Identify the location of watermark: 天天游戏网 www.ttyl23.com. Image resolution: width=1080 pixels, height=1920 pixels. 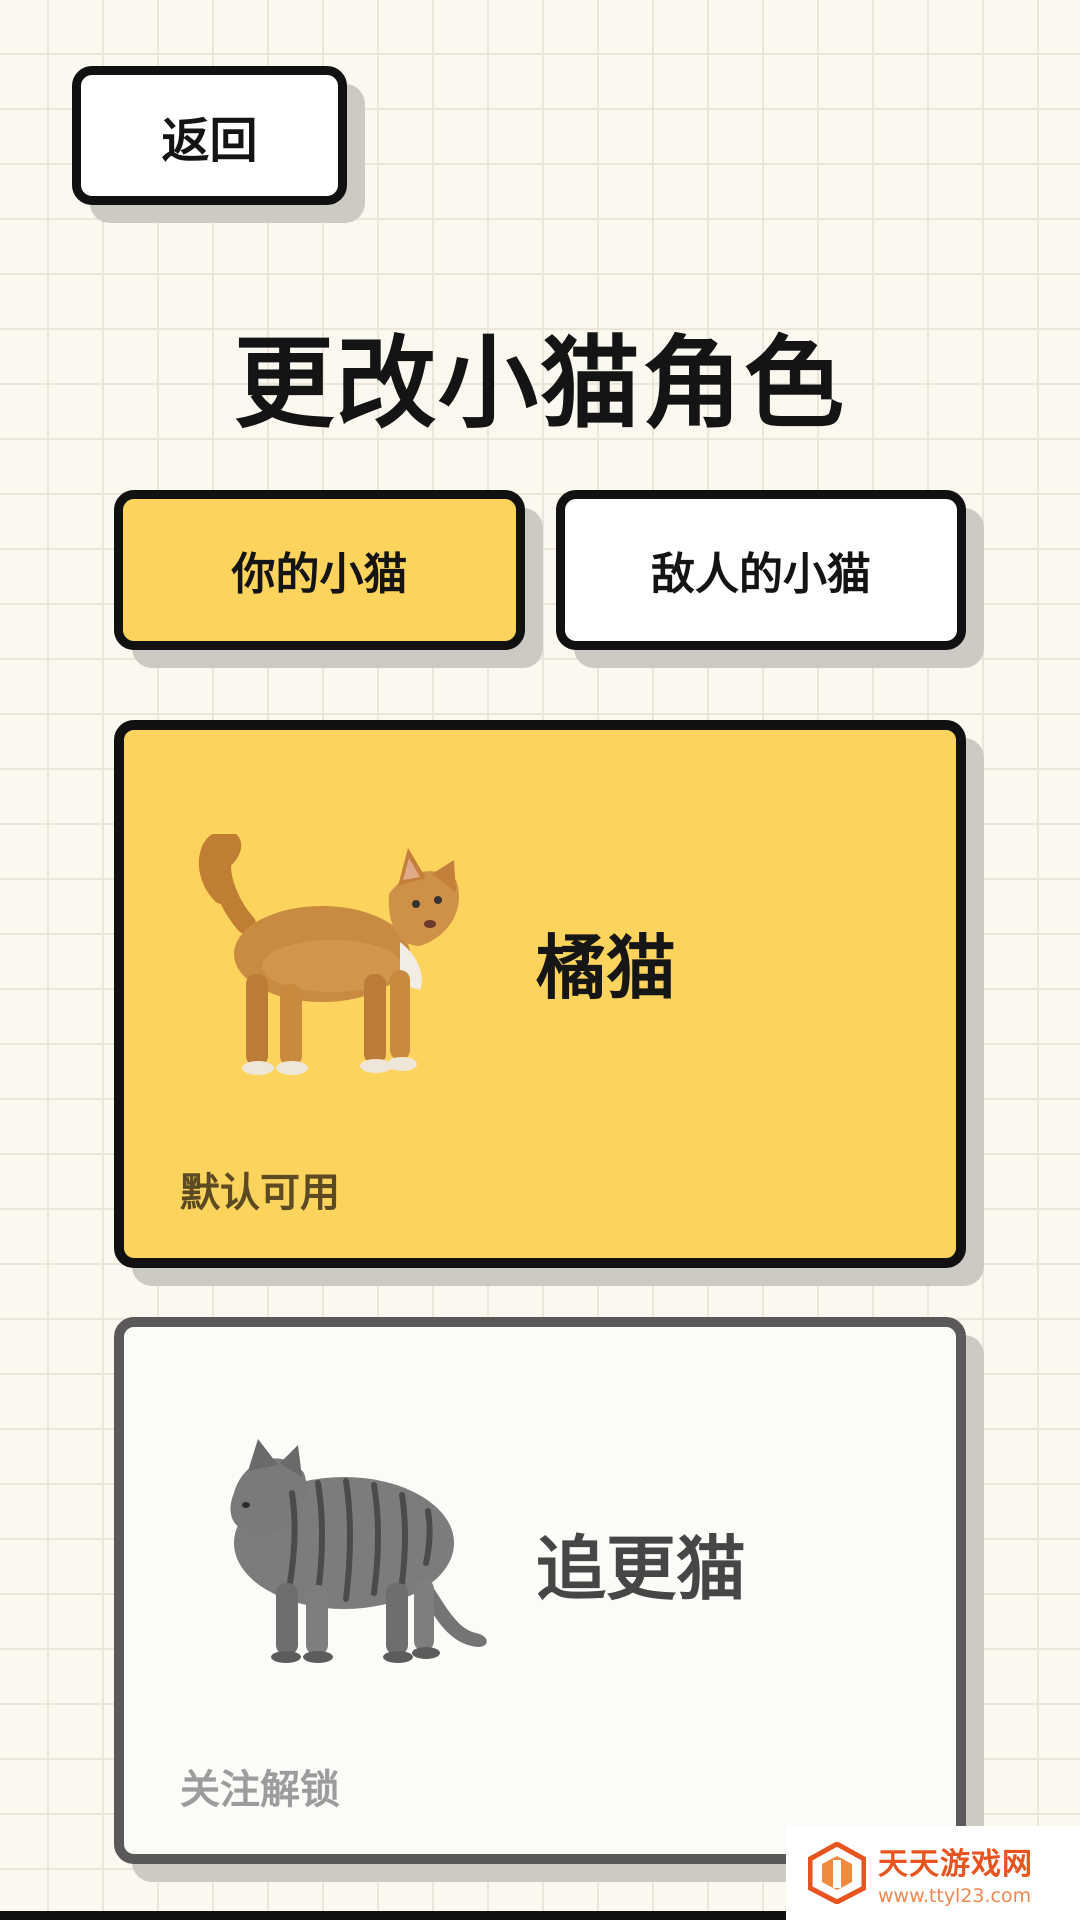
(933, 1873).